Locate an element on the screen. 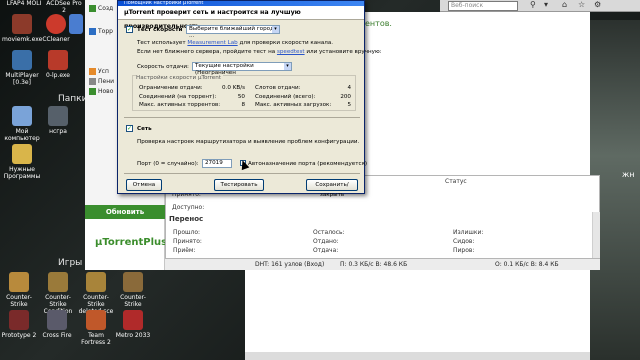  transfer-heading: Перенос is located at coordinates (186, 219).